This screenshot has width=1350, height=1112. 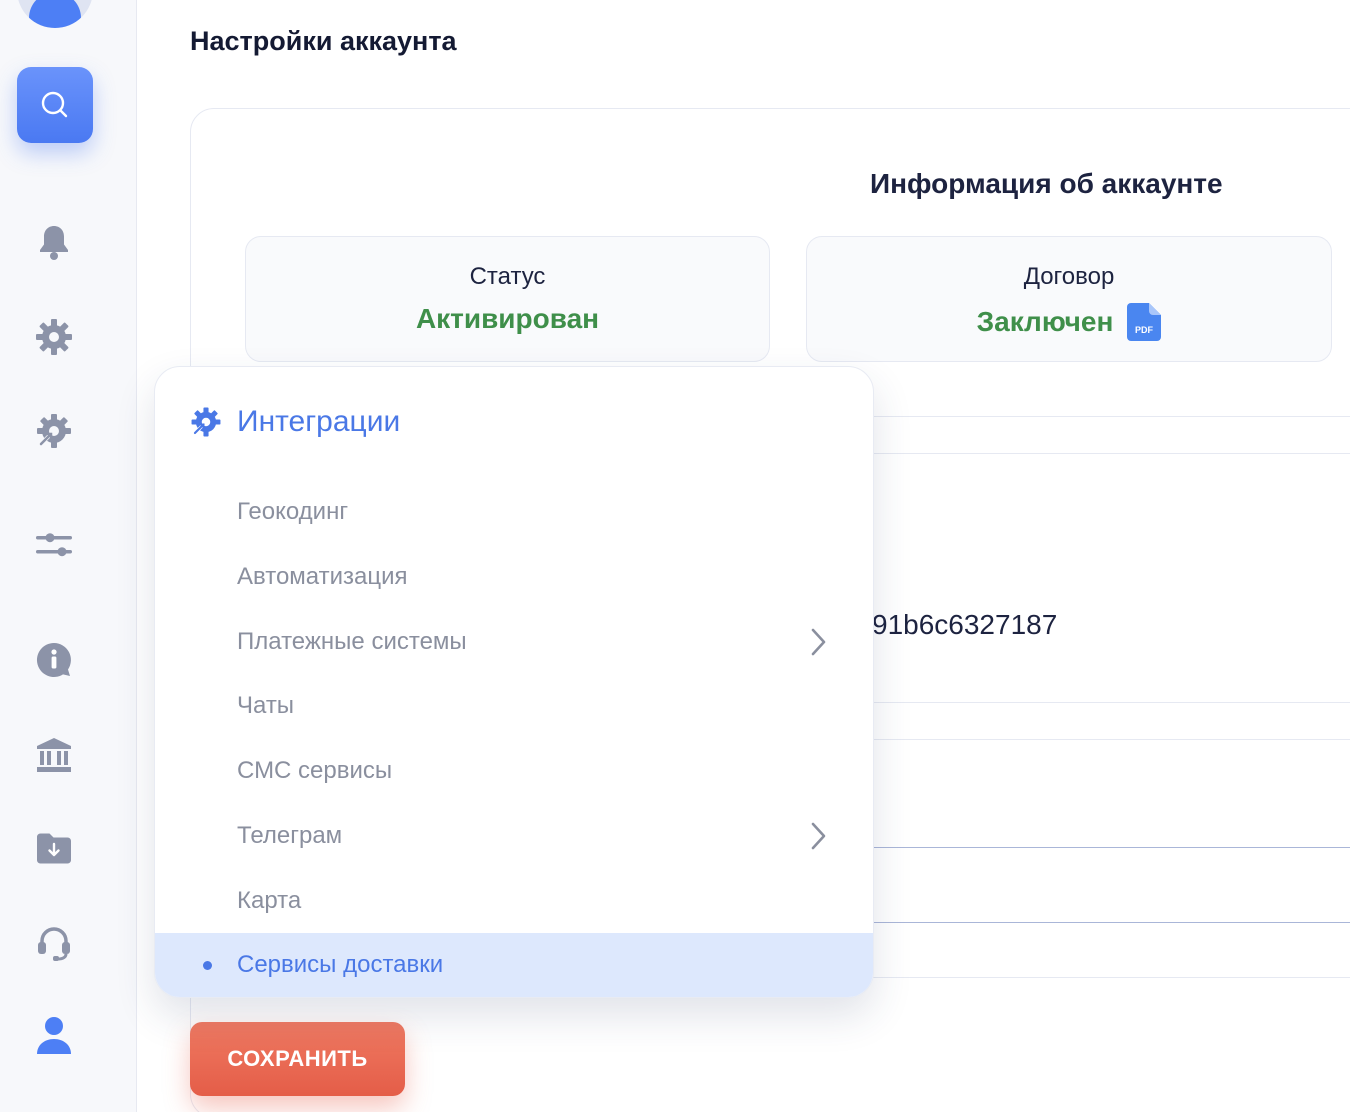 I want to click on menu-item-geocoding: Геокодинг, so click(x=514, y=512).